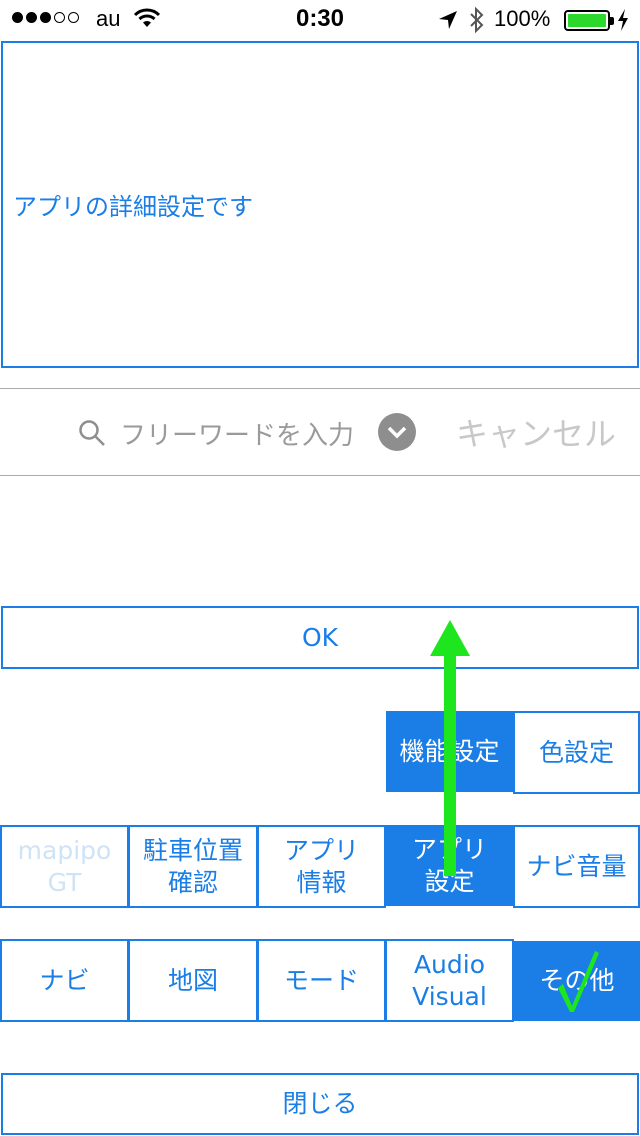 This screenshot has height=1136, width=640. I want to click on av-label-line2: Visual, so click(449, 996).